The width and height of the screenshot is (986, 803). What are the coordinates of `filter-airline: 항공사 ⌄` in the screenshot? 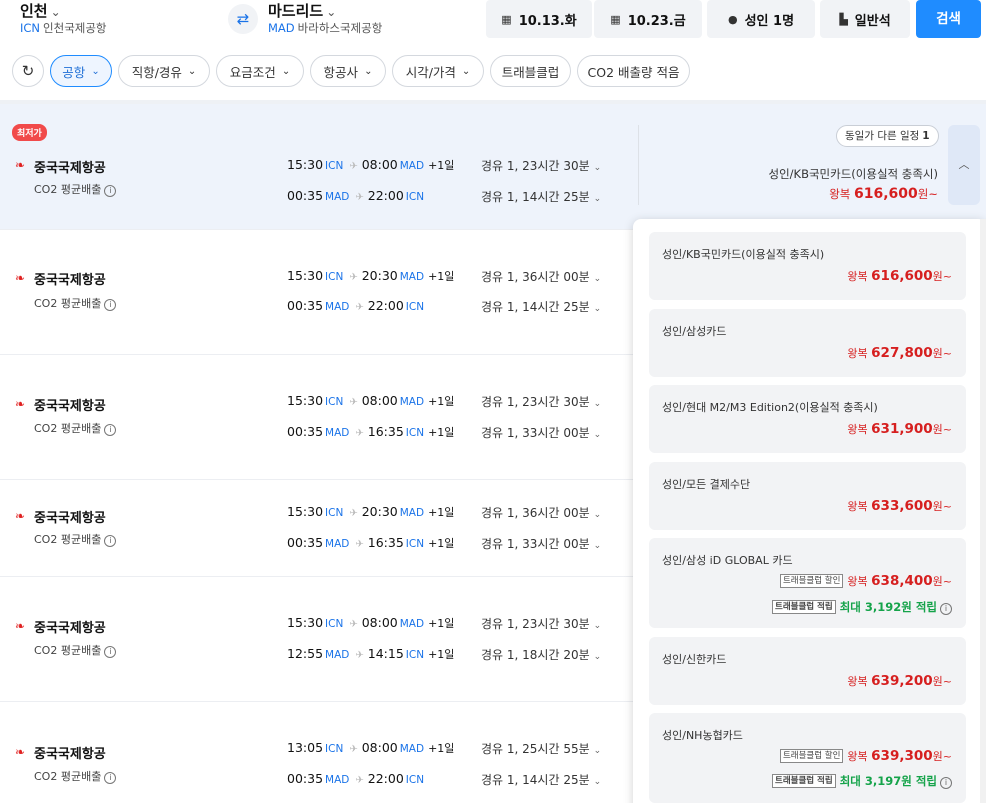 It's located at (348, 71).